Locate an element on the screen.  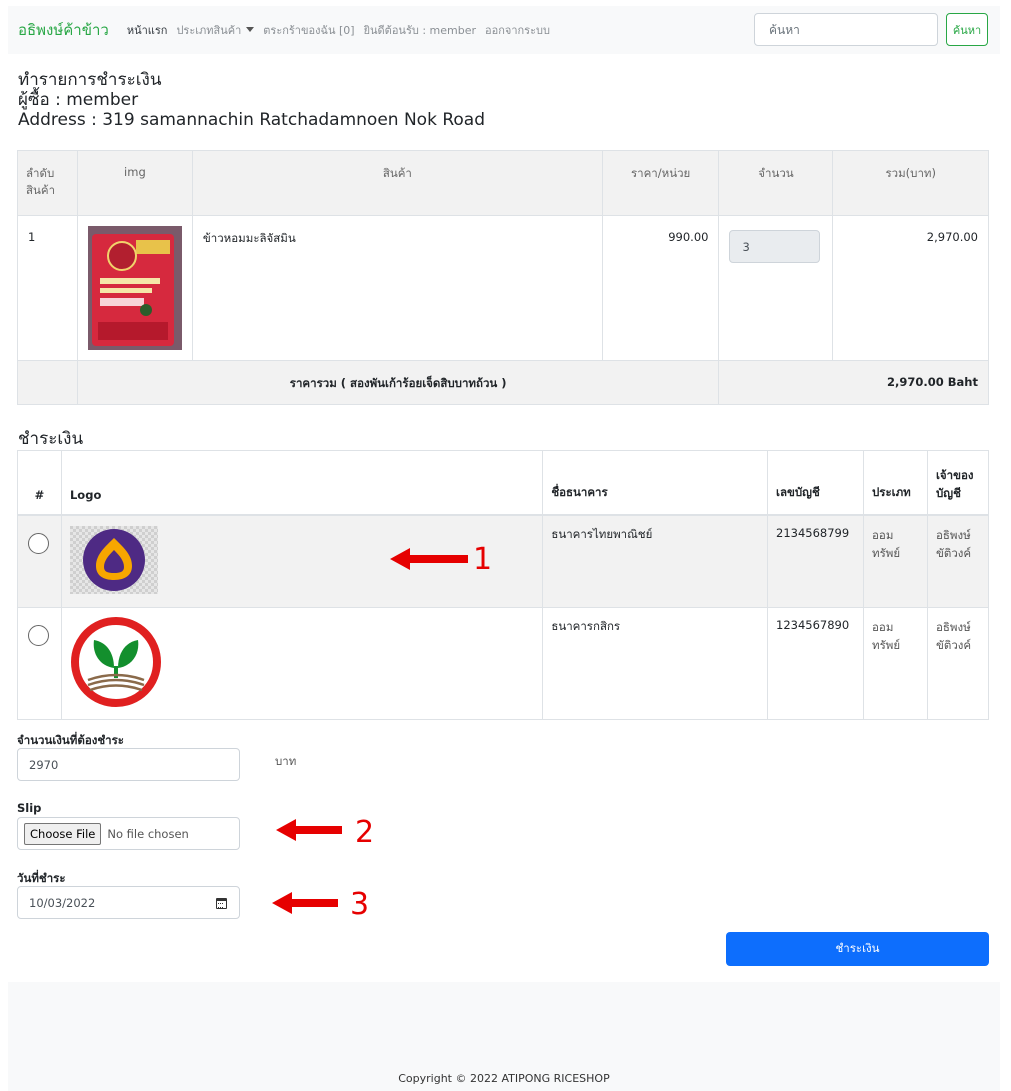
payment-title: ชำระเงิน is located at coordinates (51, 439).